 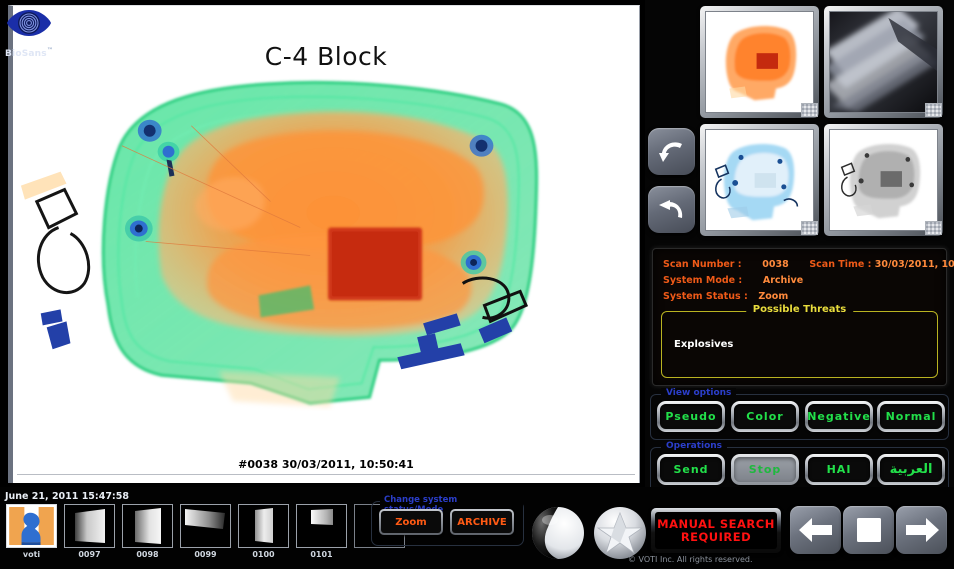 What do you see at coordinates (147, 554) in the screenshot?
I see `filmstrip-caption: 0098` at bounding box center [147, 554].